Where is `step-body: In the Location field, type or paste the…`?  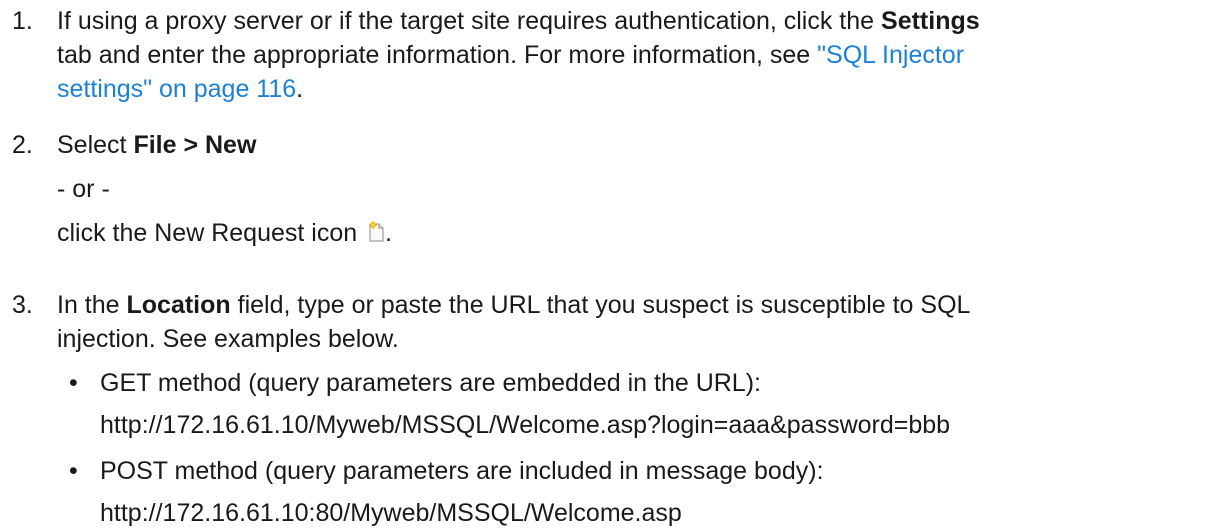 step-body: In the Location field, type or paste the… is located at coordinates (634, 322).